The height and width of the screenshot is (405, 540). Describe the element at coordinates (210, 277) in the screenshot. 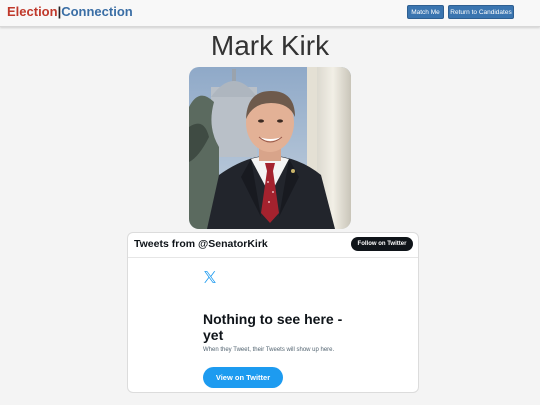

I see `x-logo-icon` at that location.